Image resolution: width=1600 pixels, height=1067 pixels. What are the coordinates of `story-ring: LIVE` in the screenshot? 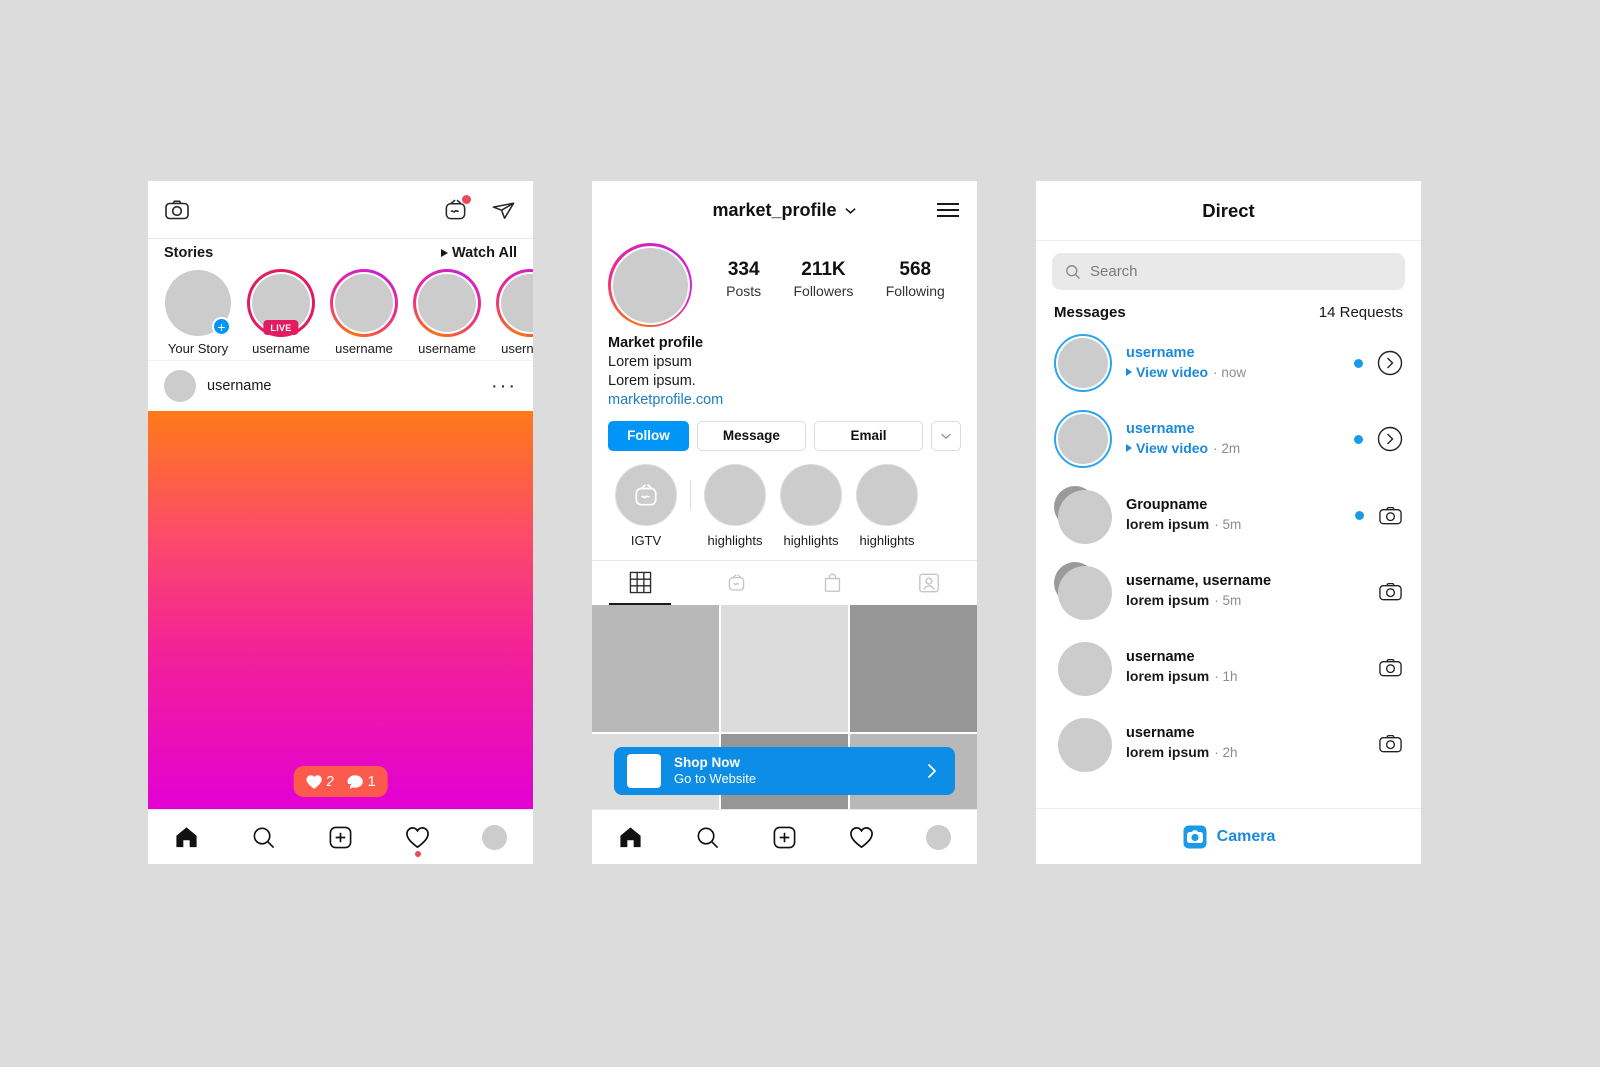 It's located at (281, 303).